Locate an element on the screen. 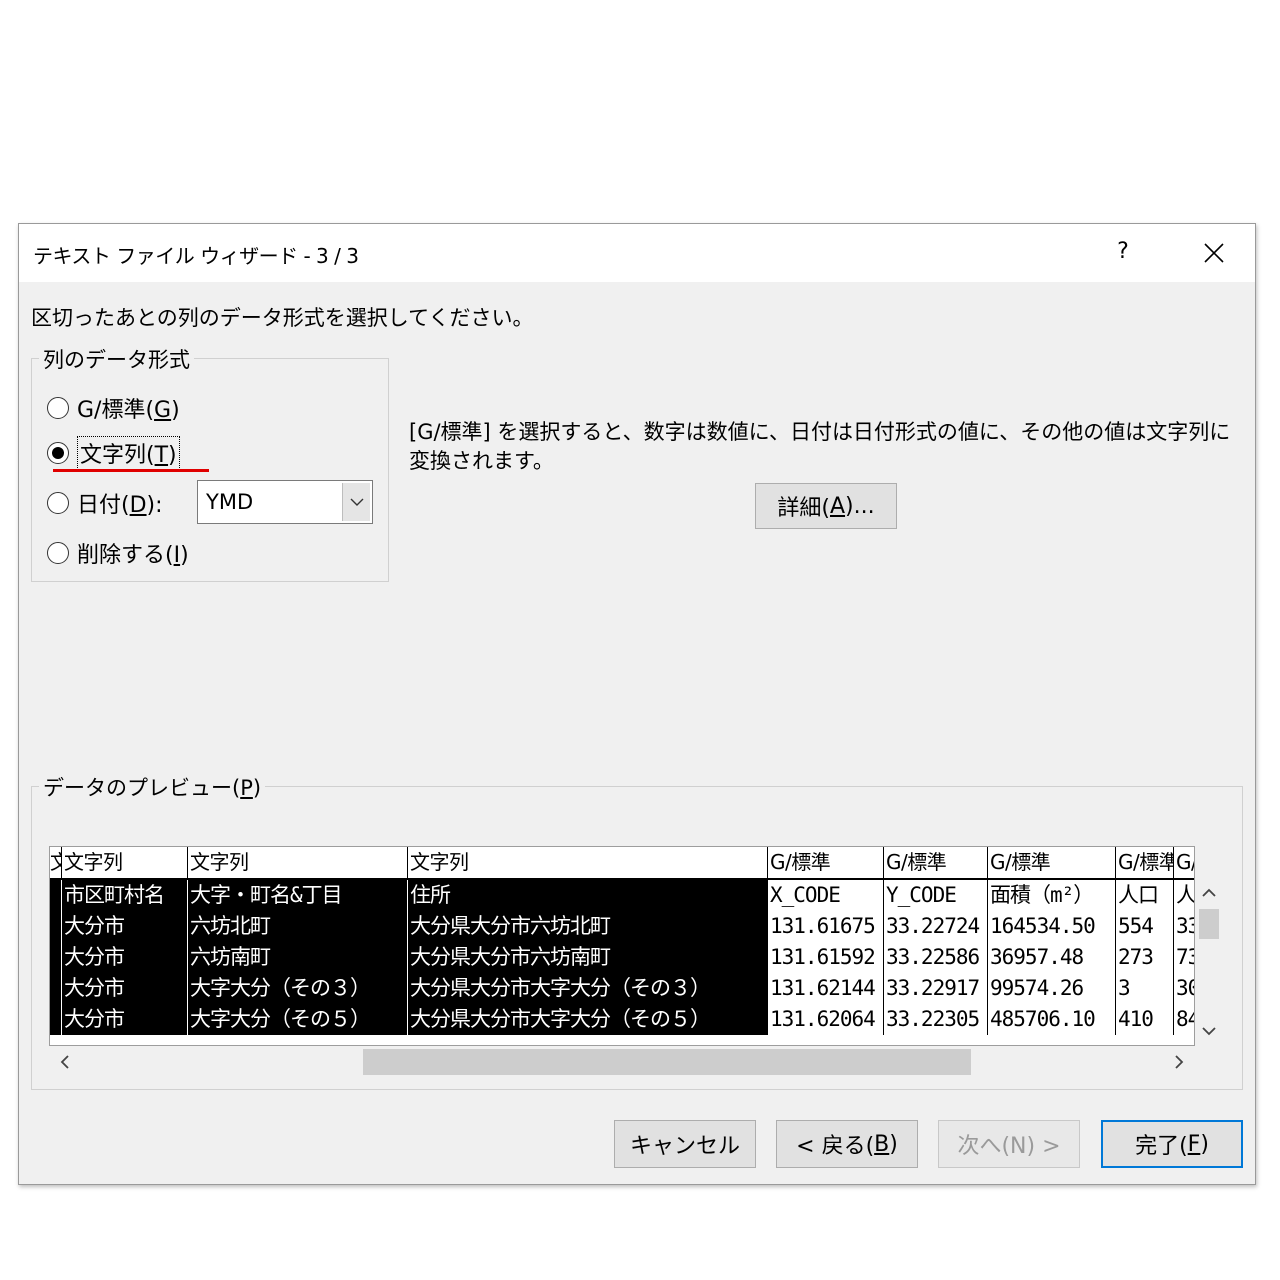  preview-header-row: 文字列 文字列 文字列 文字列 G/標準 G/標準 G/標準 G/標準 G/ is located at coordinates (622, 863).